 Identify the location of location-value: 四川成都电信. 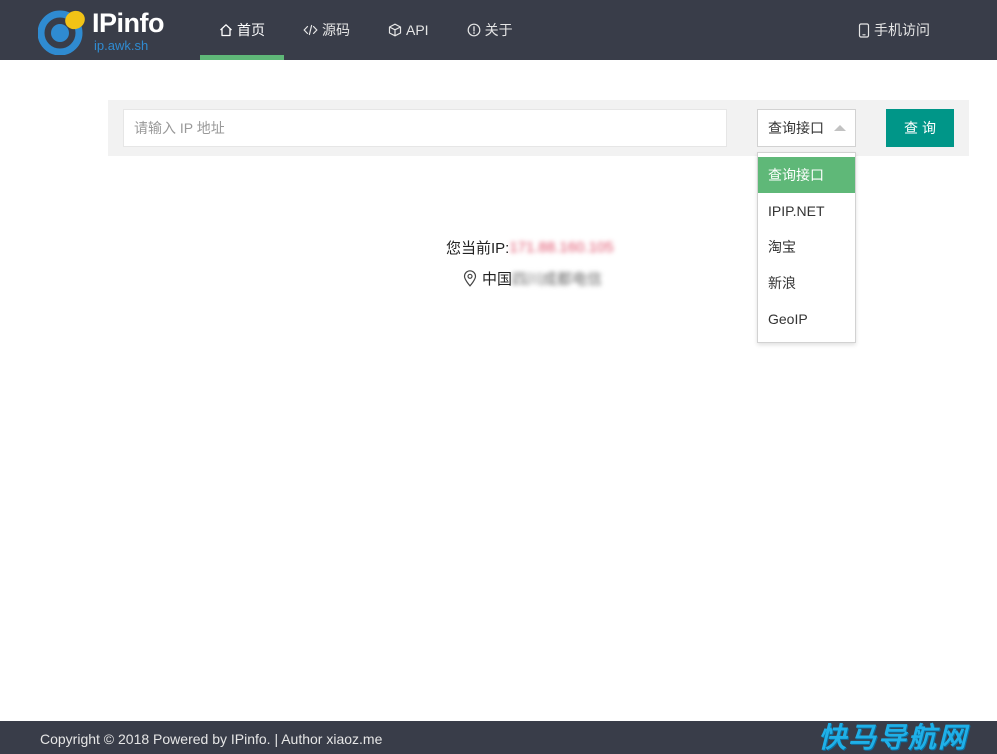
(557, 279).